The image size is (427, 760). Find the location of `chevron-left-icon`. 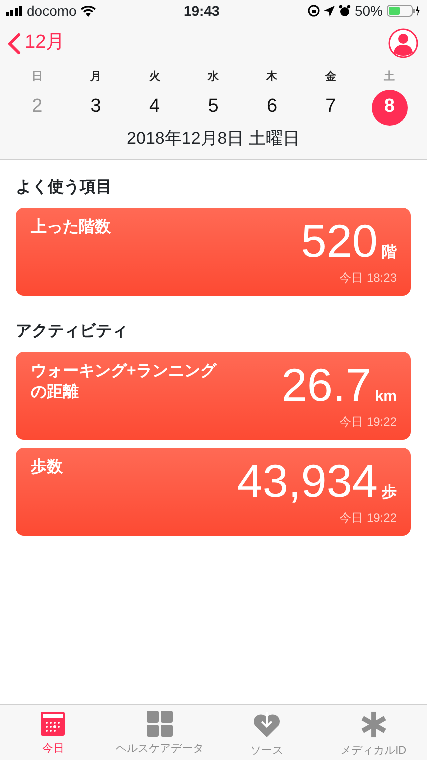

chevron-left-icon is located at coordinates (14, 43).